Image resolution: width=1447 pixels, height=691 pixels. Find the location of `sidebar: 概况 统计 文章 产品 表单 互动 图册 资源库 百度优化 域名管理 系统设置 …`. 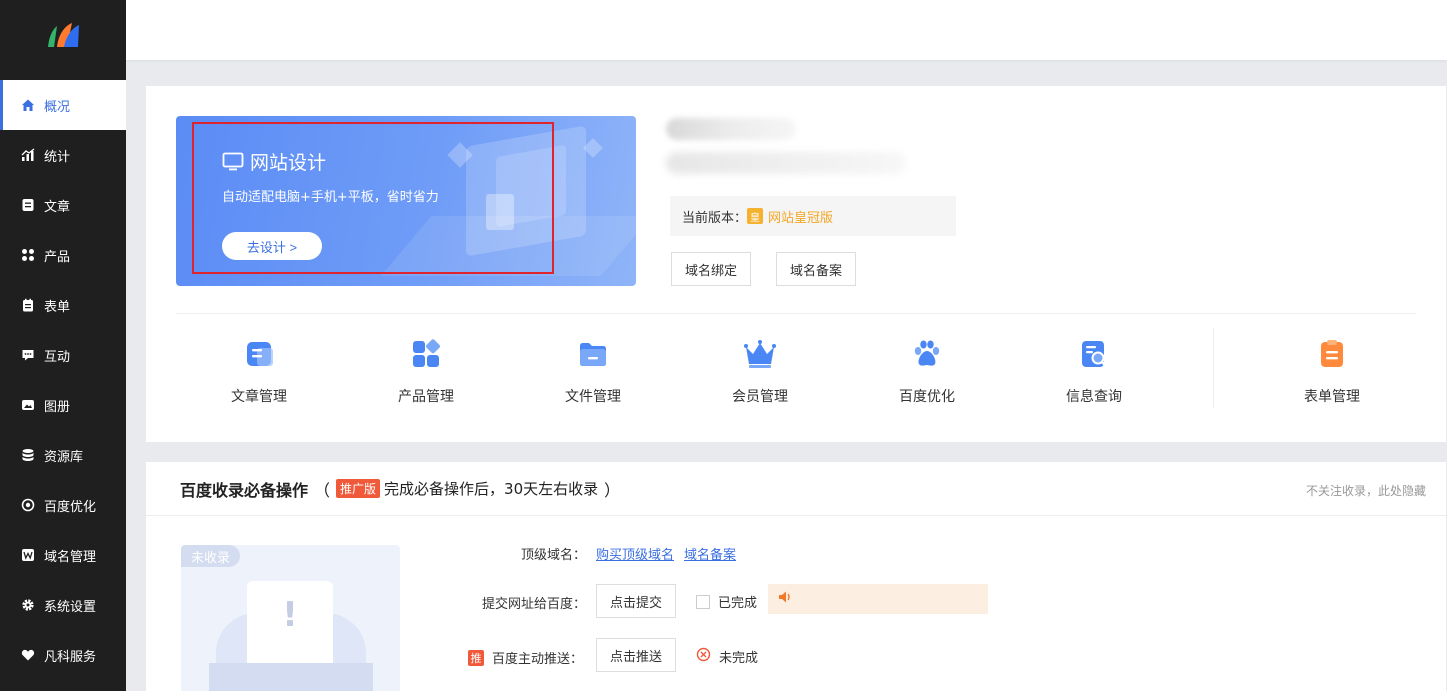

sidebar: 概况 统计 文章 产品 表单 互动 图册 资源库 百度优化 域名管理 系统设置 … is located at coordinates (63, 345).